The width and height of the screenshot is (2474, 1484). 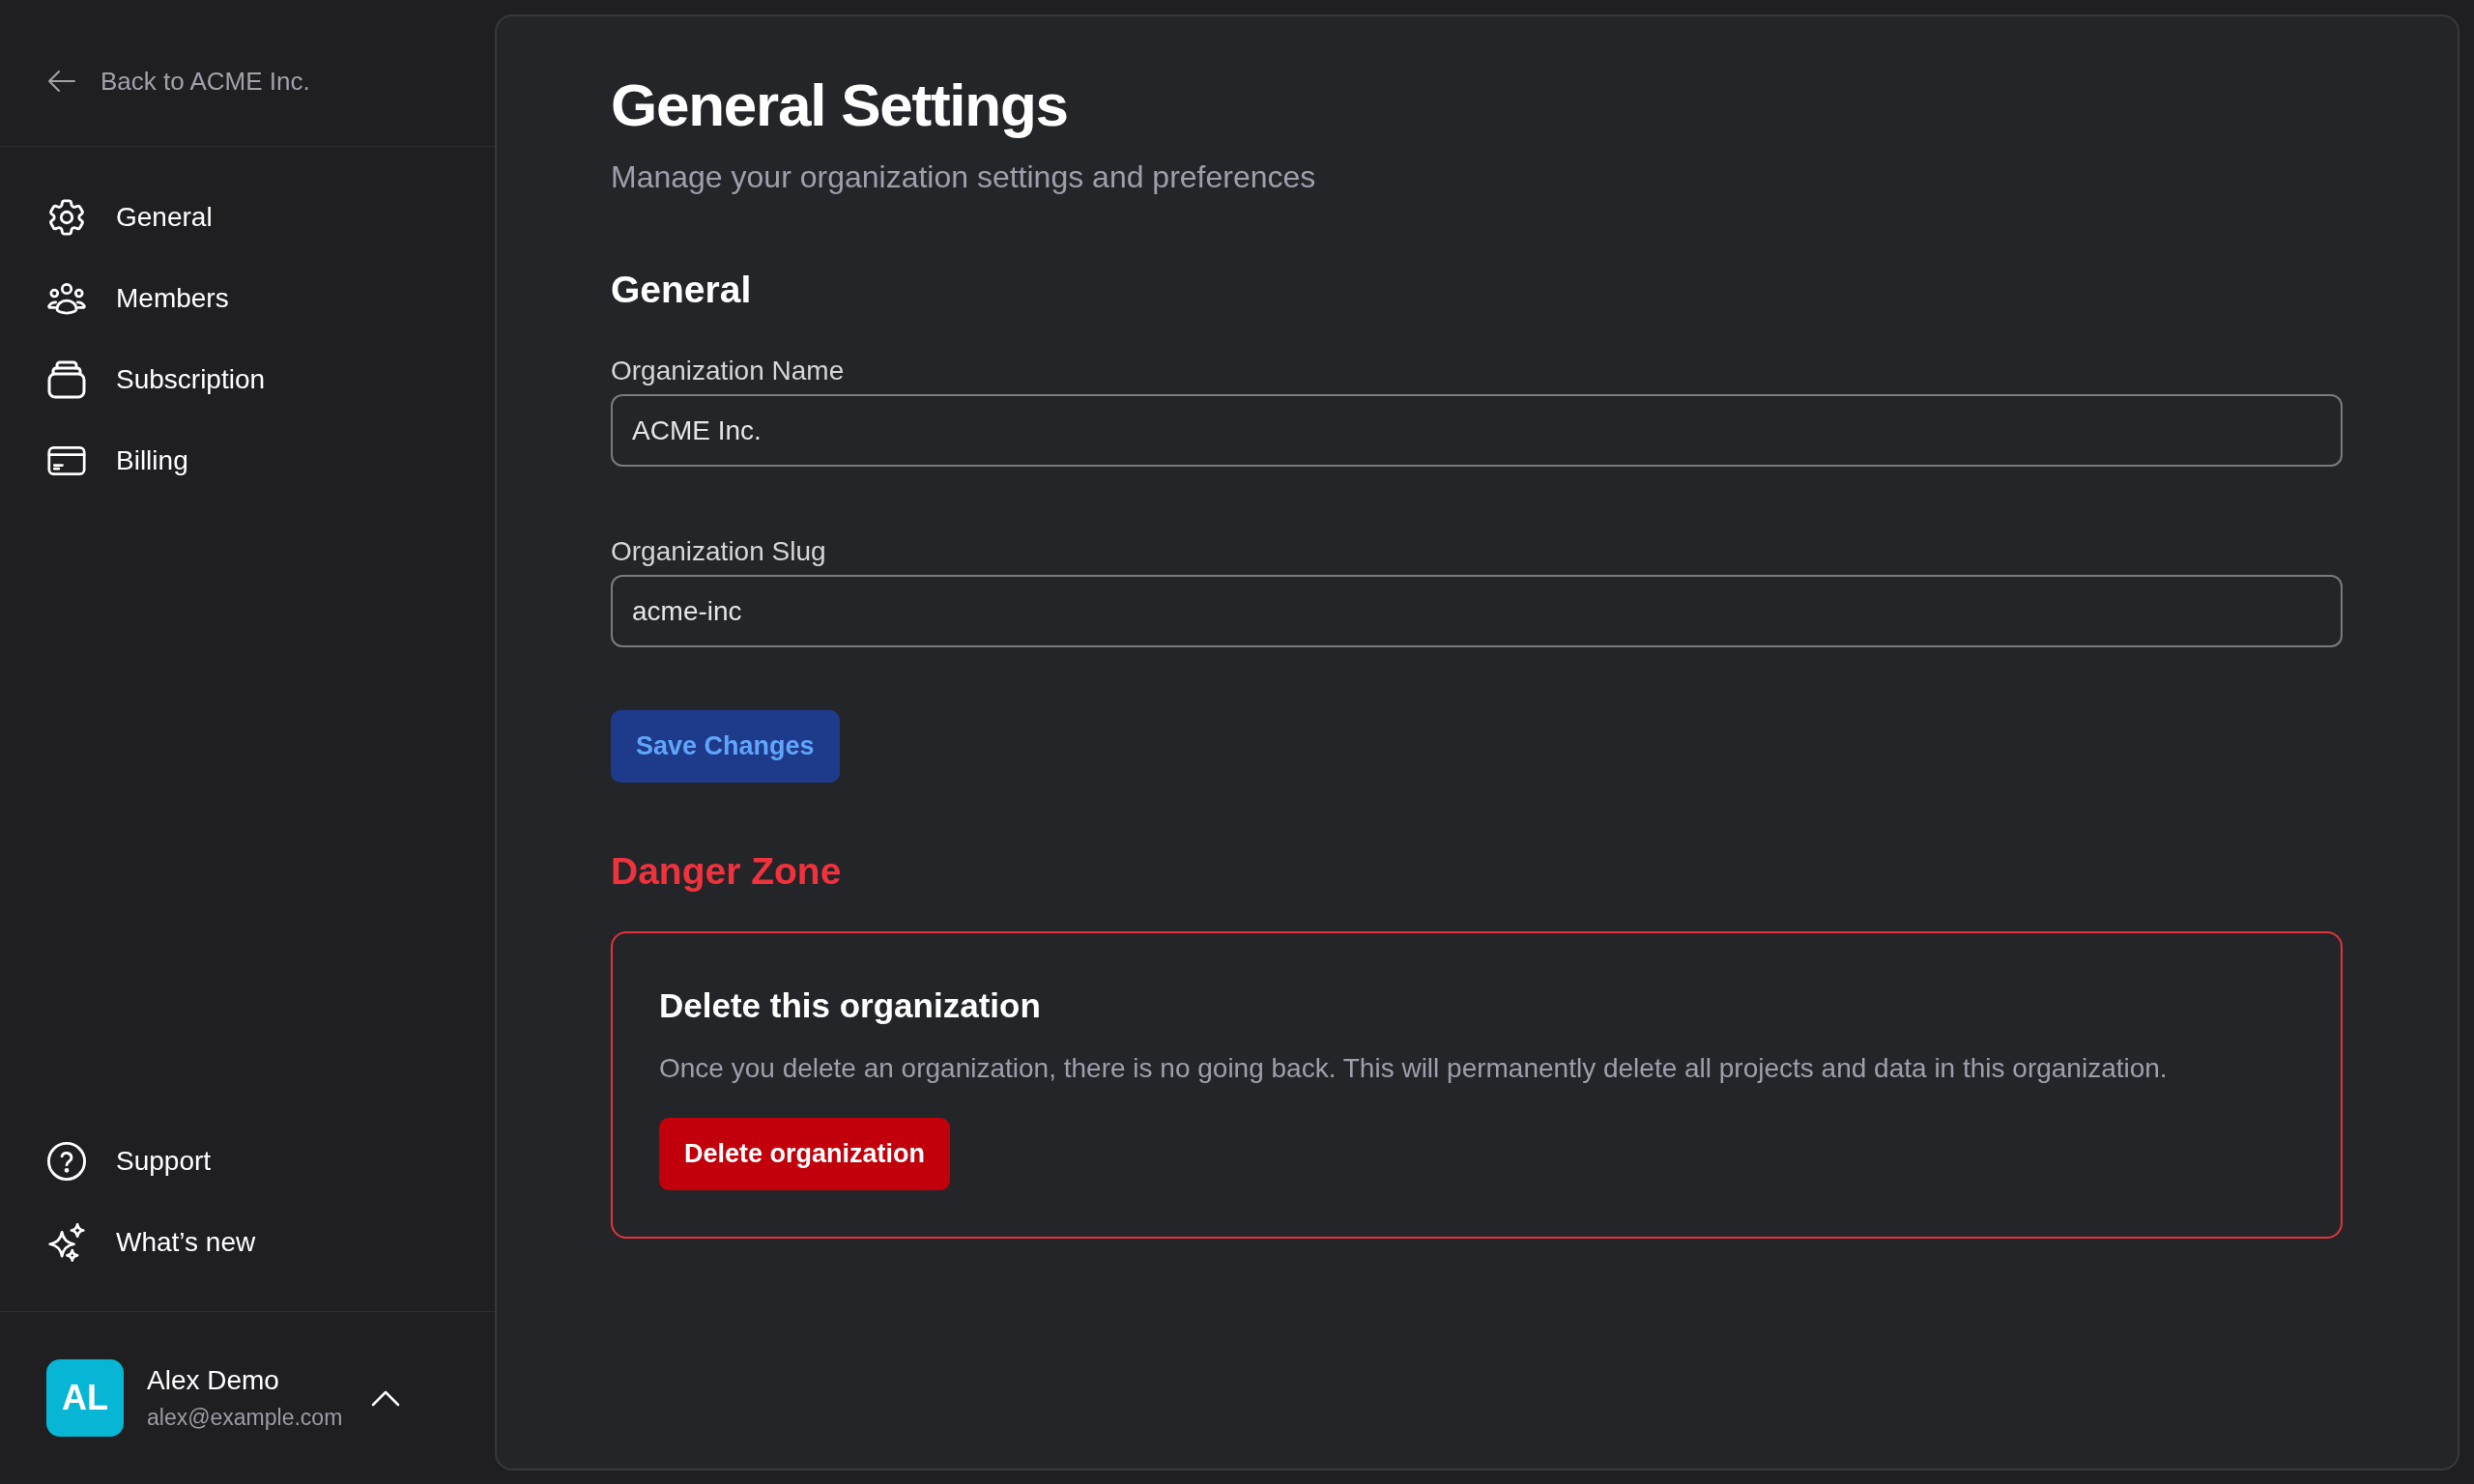 I want to click on stack-icon, so click(x=67, y=379).